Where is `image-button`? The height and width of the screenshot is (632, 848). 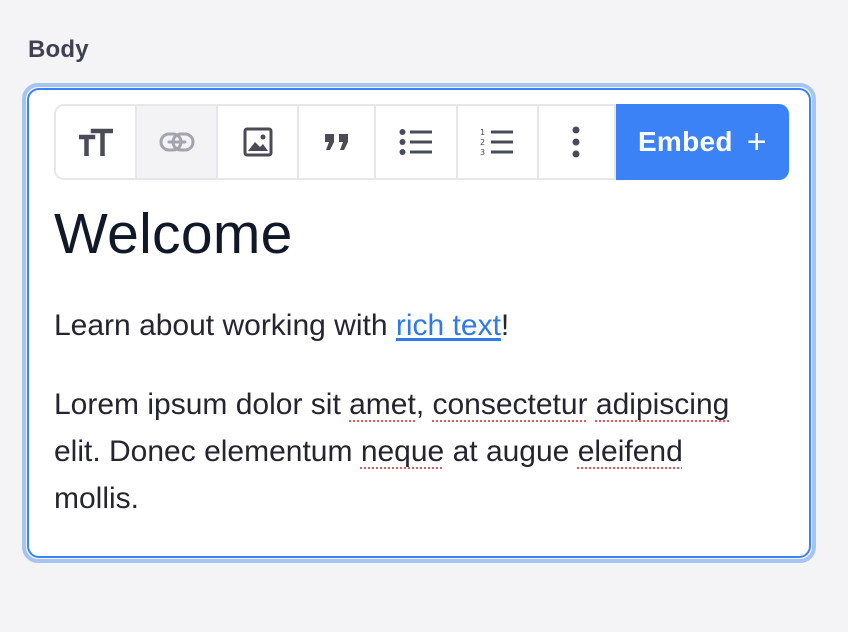
image-button is located at coordinates (259, 142).